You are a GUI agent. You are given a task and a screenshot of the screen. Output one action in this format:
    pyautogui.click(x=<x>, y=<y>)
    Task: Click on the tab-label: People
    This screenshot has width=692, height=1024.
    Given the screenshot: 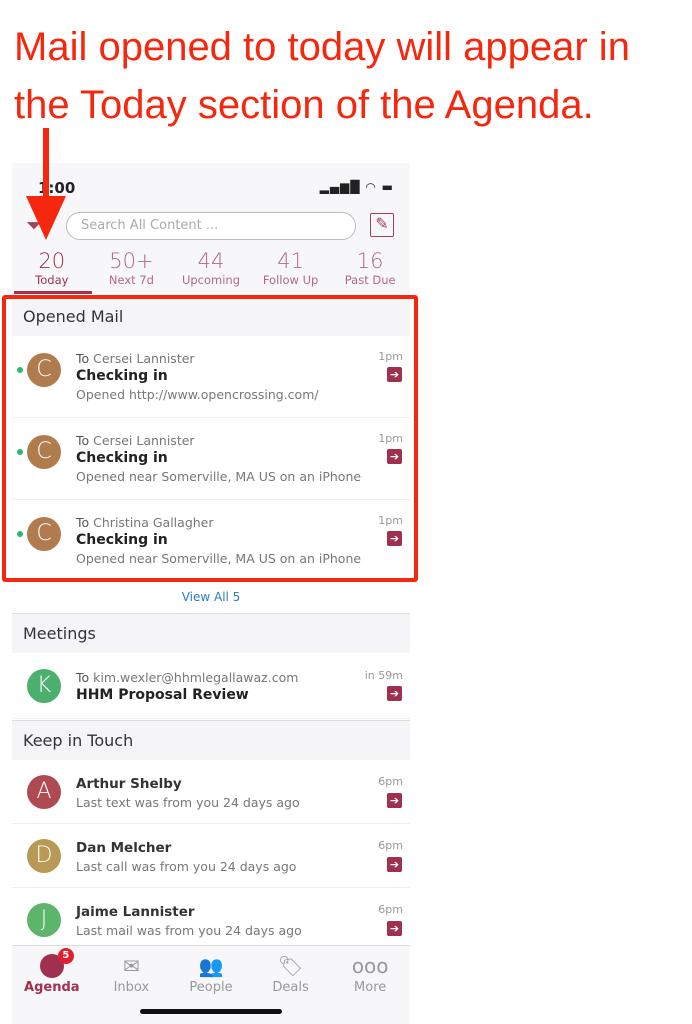 What is the action you would take?
    pyautogui.click(x=211, y=987)
    